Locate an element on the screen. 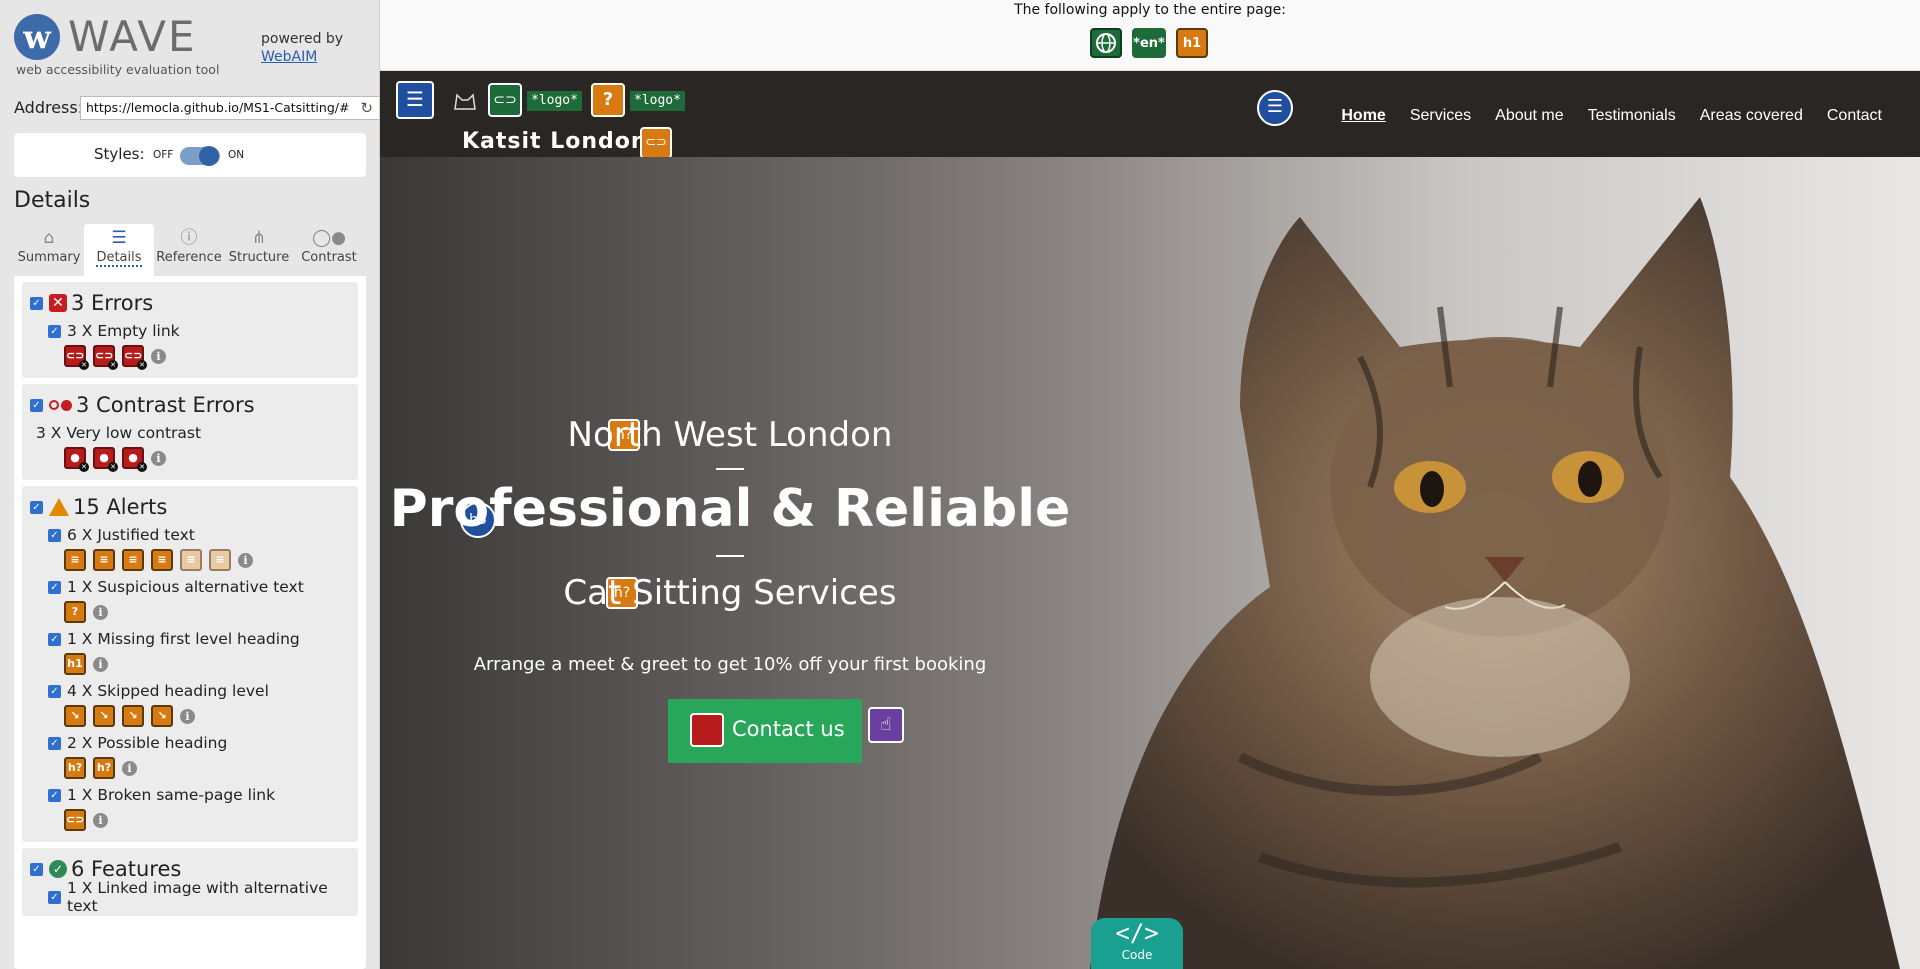 This screenshot has width=1920, height=969. hero-divider is located at coordinates (730, 469).